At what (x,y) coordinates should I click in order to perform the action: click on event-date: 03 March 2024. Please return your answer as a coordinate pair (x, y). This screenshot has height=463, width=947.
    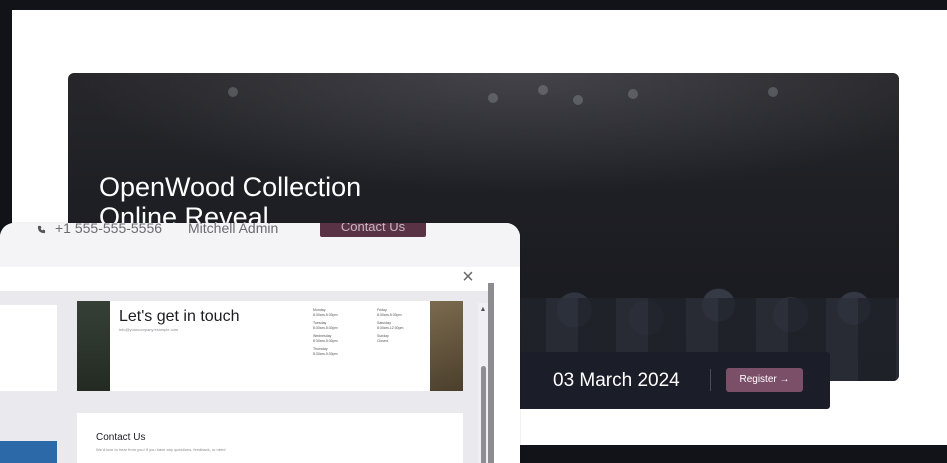
    Looking at the image, I should click on (616, 380).